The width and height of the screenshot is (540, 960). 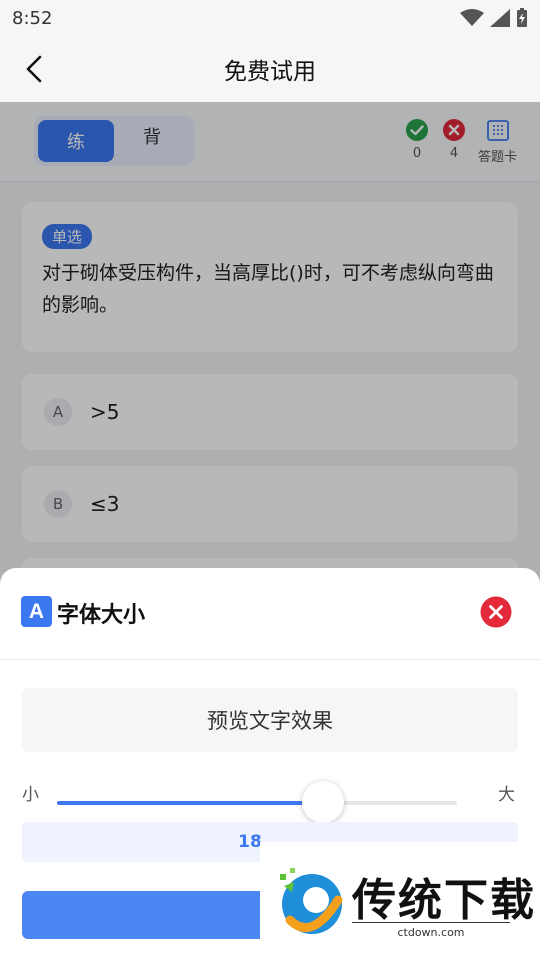 I want to click on watermark-text: 传统下载, so click(x=444, y=900).